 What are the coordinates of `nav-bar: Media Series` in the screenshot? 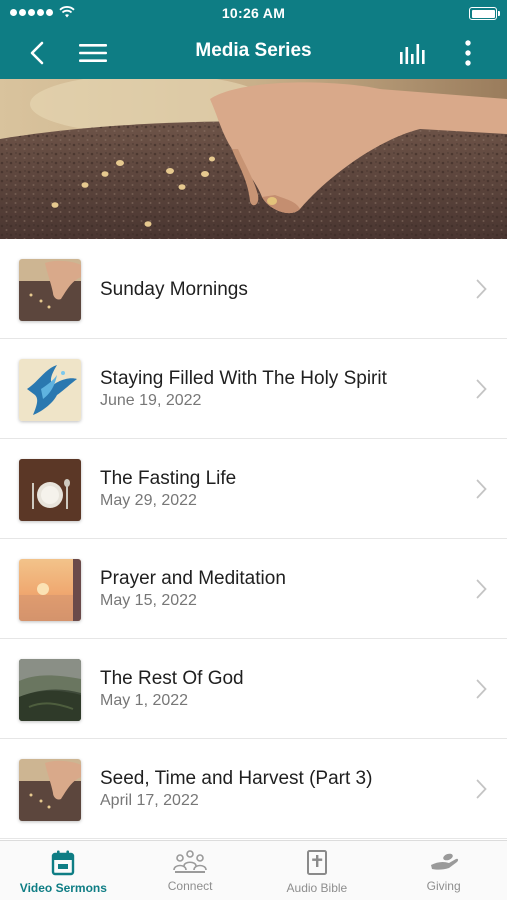 It's located at (253, 52).